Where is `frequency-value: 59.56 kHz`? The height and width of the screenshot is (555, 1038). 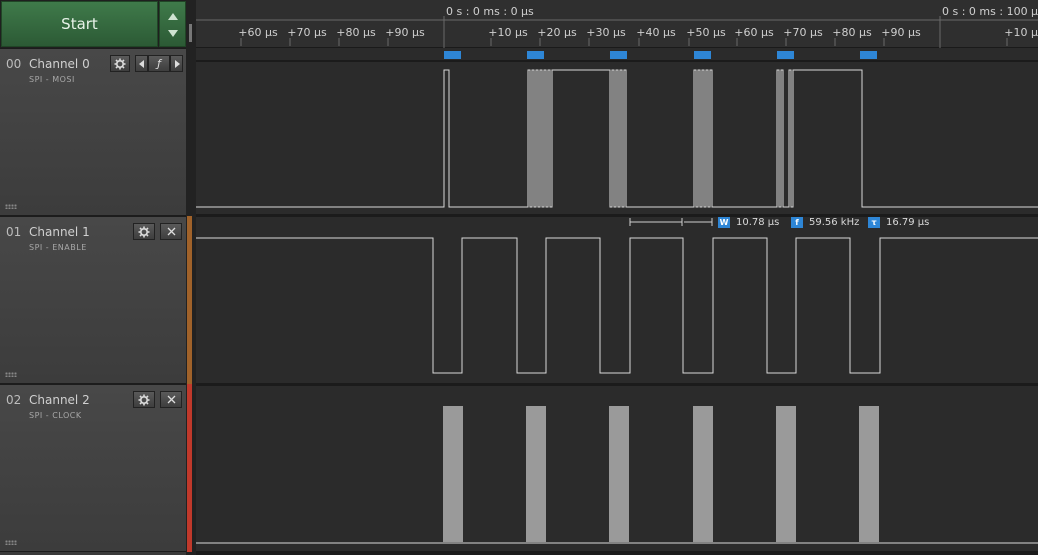
frequency-value: 59.56 kHz is located at coordinates (834, 222).